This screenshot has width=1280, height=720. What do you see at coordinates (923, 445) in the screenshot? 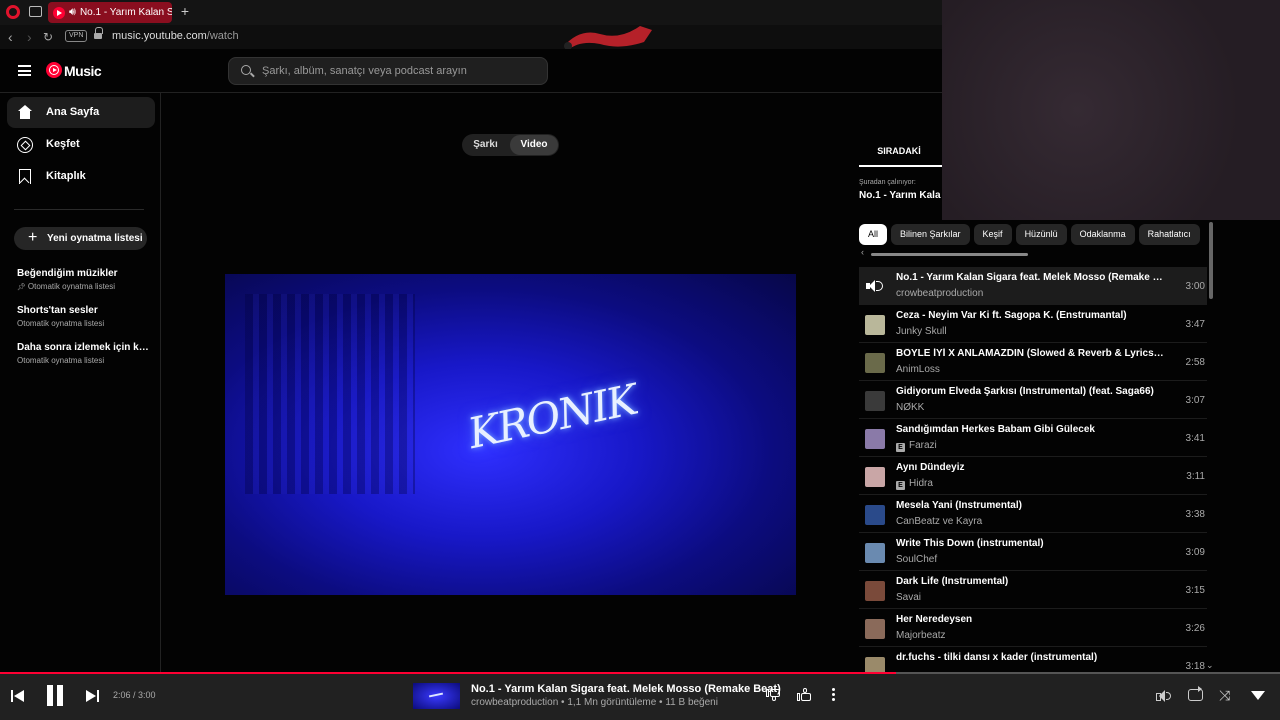
I see `queue-item-artist: Farazi` at bounding box center [923, 445].